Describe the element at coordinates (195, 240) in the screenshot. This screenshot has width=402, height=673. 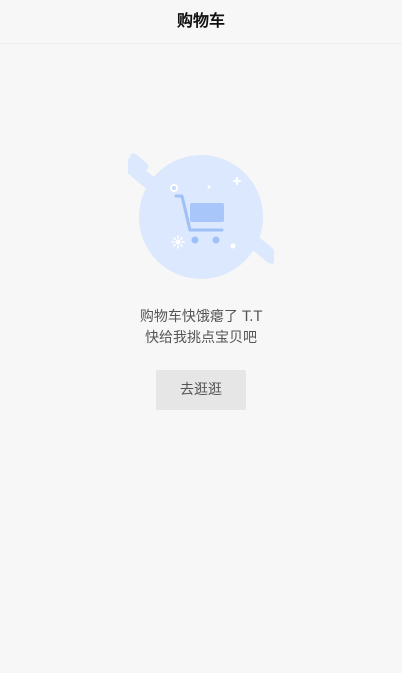
I see `cart-wheel-left` at that location.